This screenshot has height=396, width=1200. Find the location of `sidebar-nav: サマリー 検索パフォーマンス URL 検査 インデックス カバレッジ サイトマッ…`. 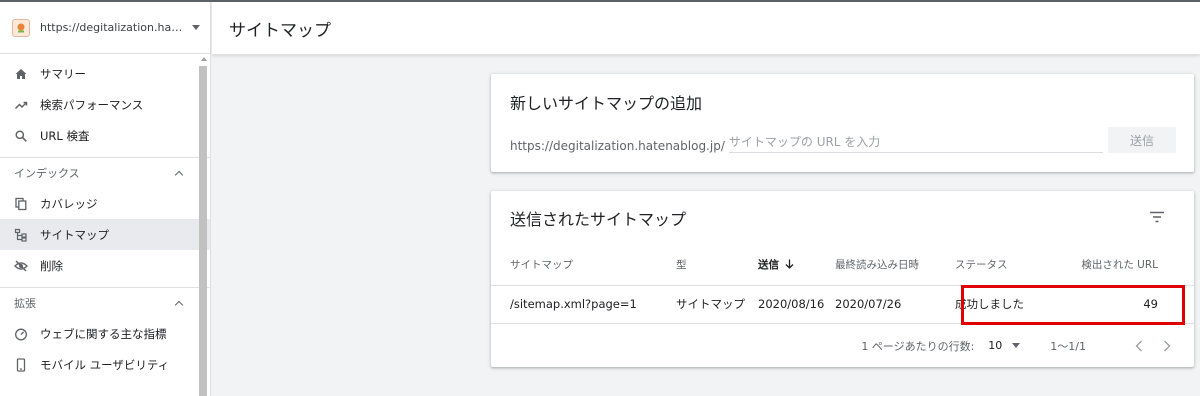

sidebar-nav: サマリー 検索パフォーマンス URL 検査 インデックス カバレッジ サイトマッ… is located at coordinates (105, 217).